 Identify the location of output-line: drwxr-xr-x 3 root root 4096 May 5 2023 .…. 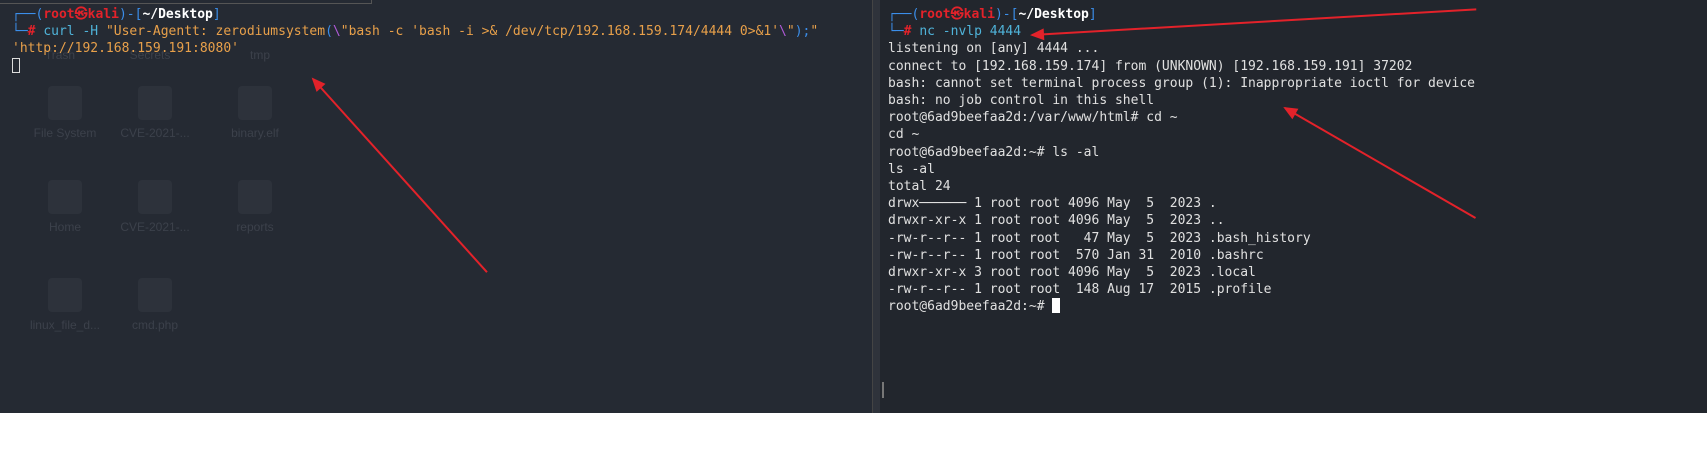
(1072, 273).